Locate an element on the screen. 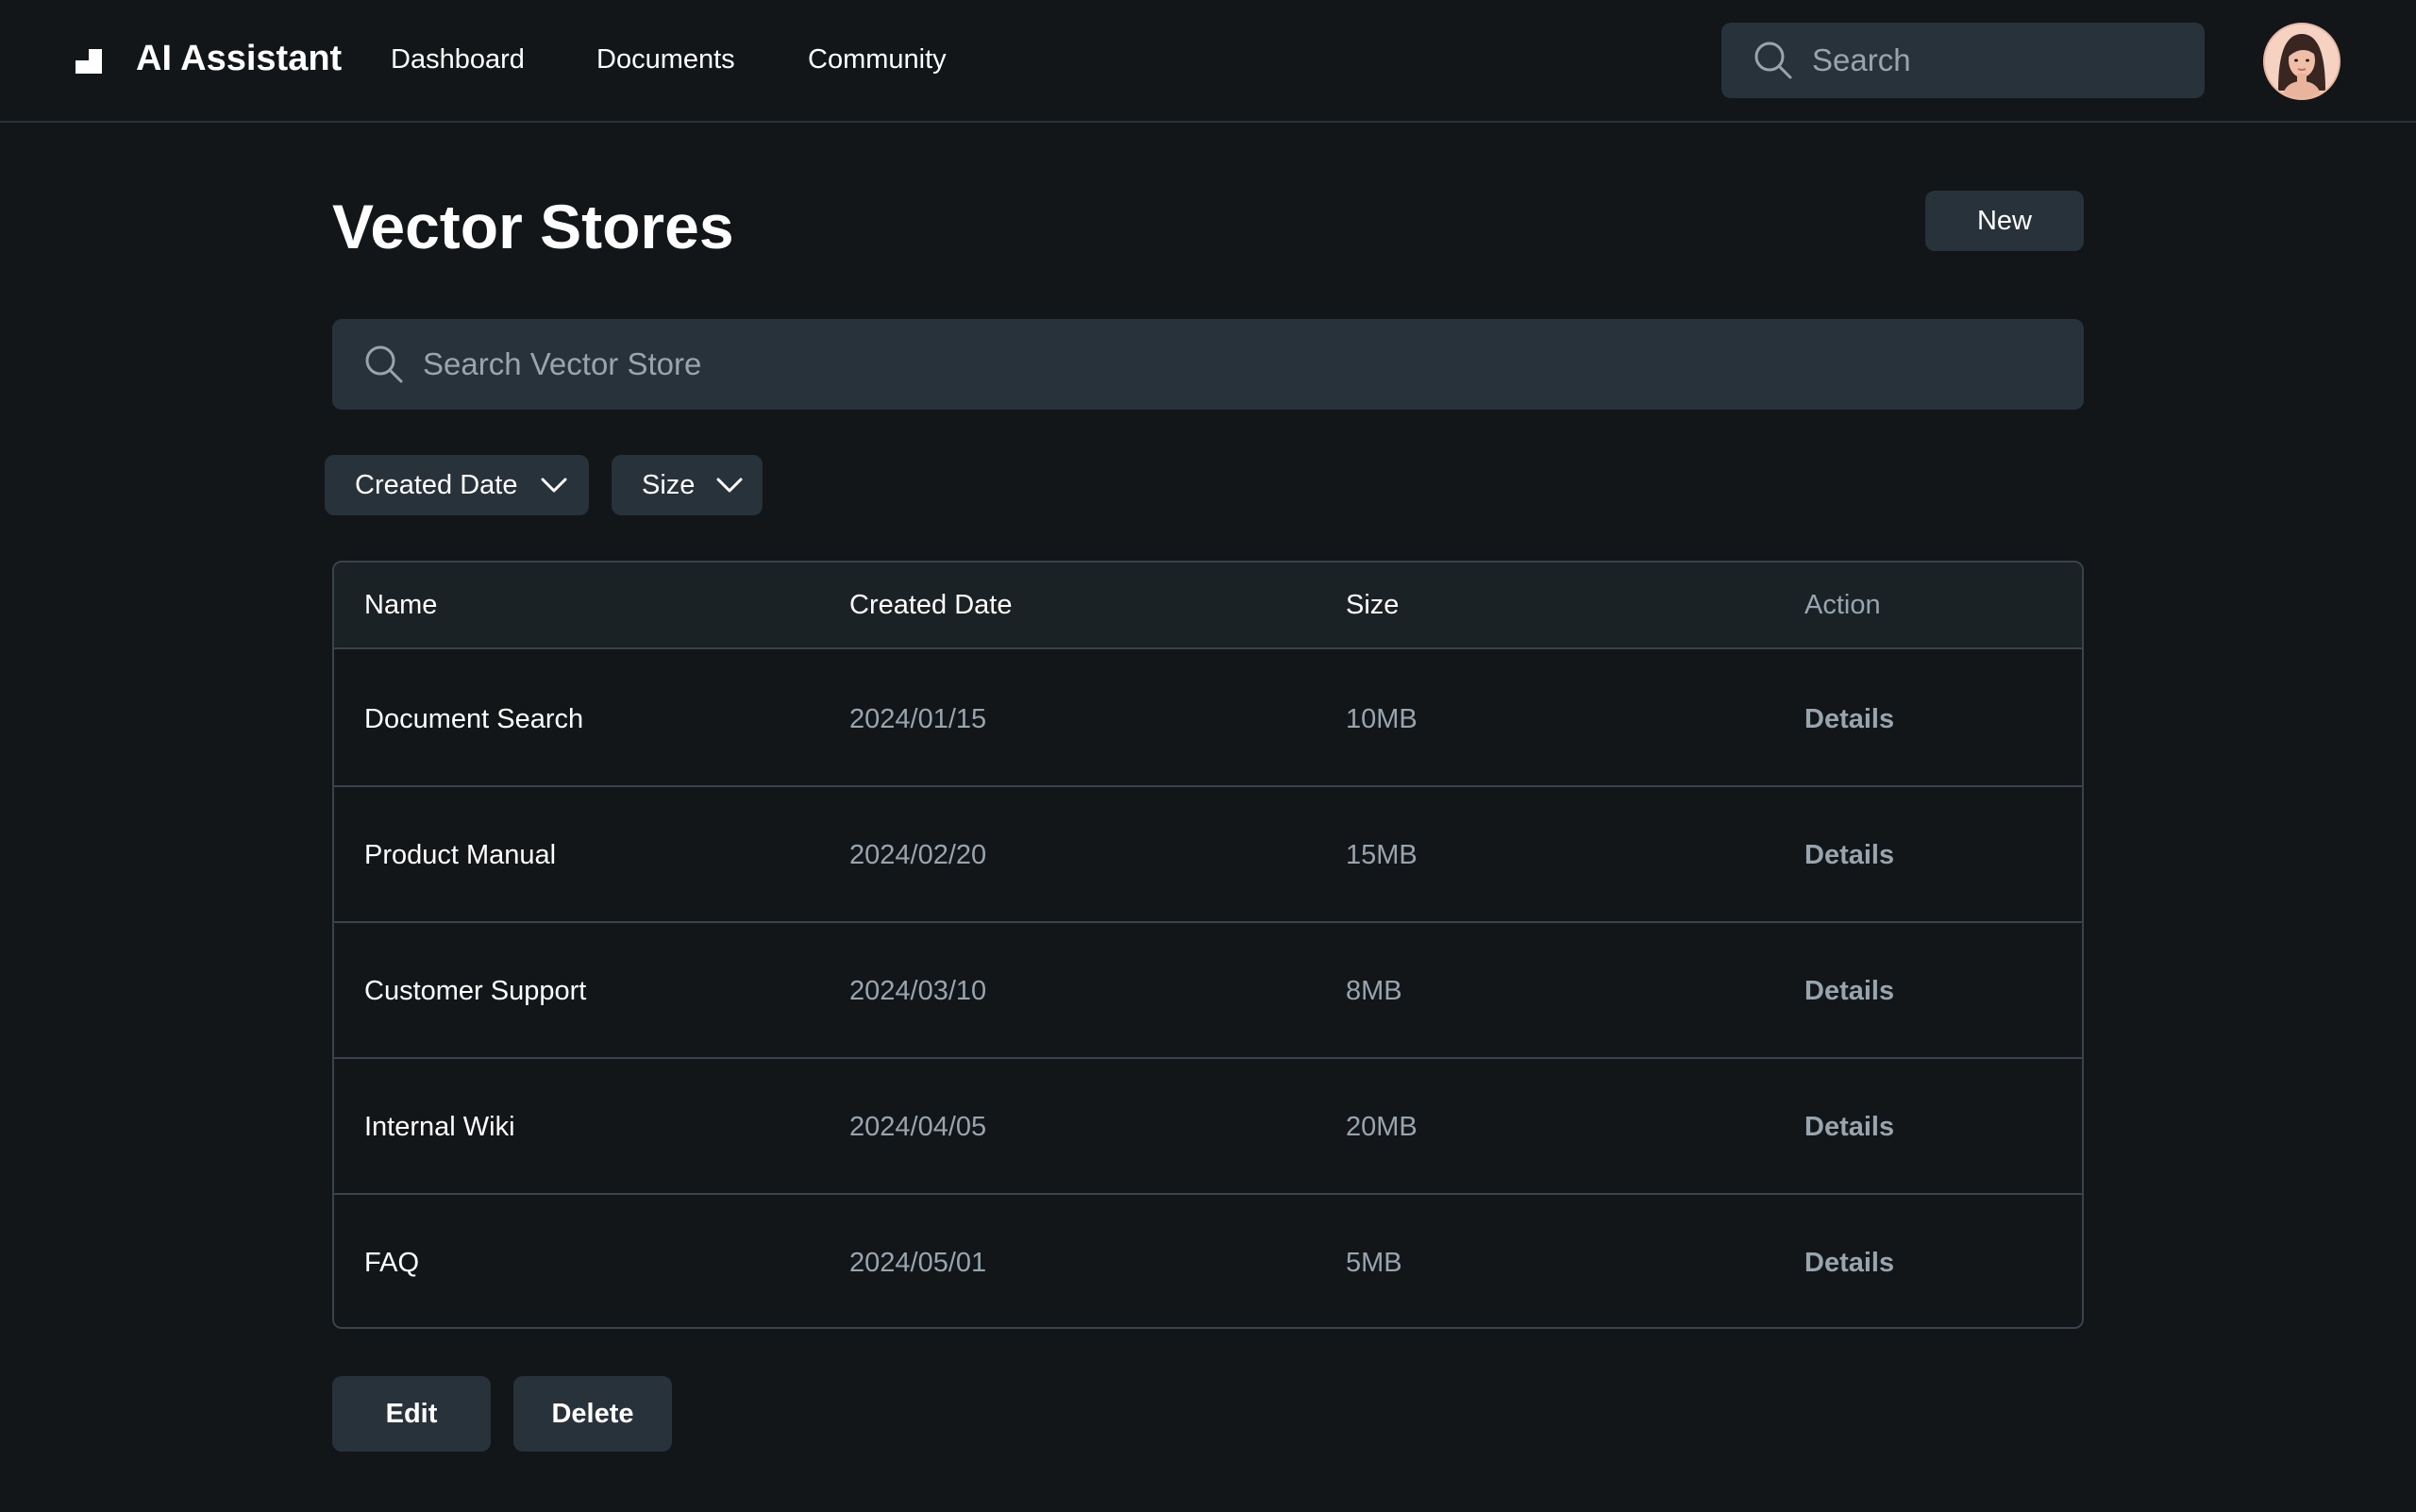 Image resolution: width=2416 pixels, height=1512 pixels. column-header-created-date: Created Date is located at coordinates (931, 605).